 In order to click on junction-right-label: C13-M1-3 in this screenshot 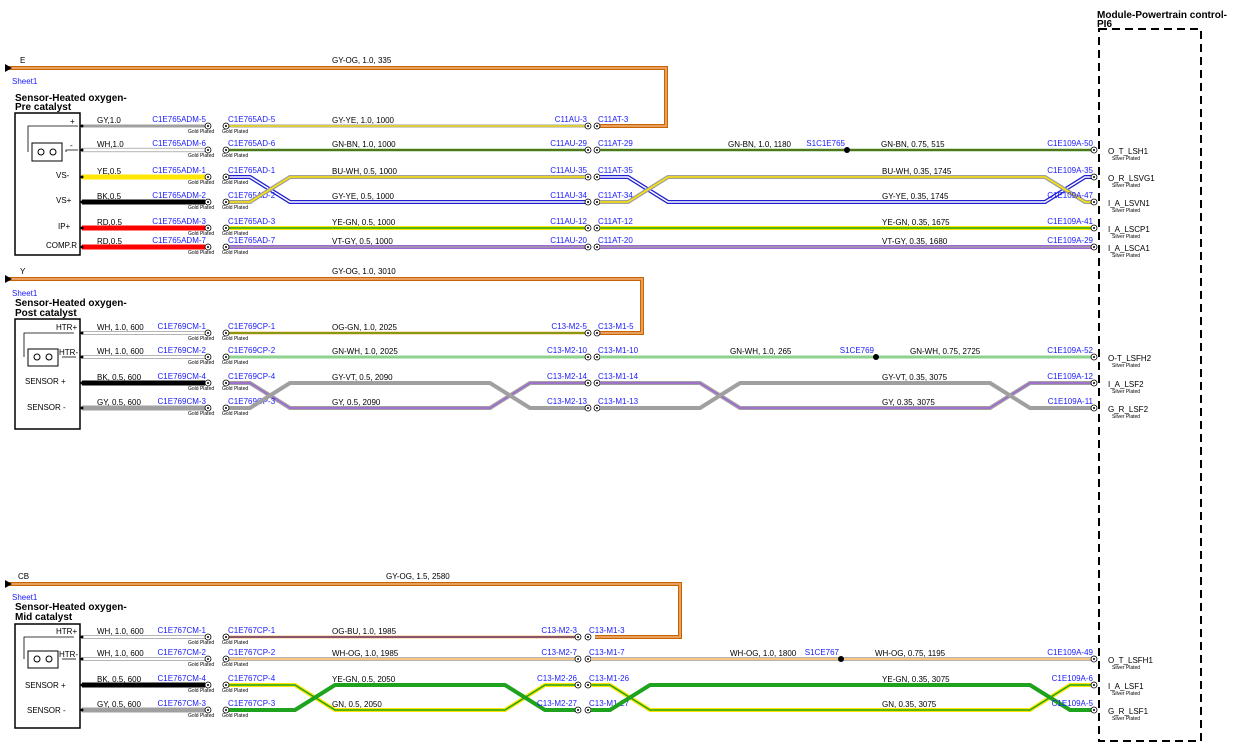, I will do `click(607, 630)`.